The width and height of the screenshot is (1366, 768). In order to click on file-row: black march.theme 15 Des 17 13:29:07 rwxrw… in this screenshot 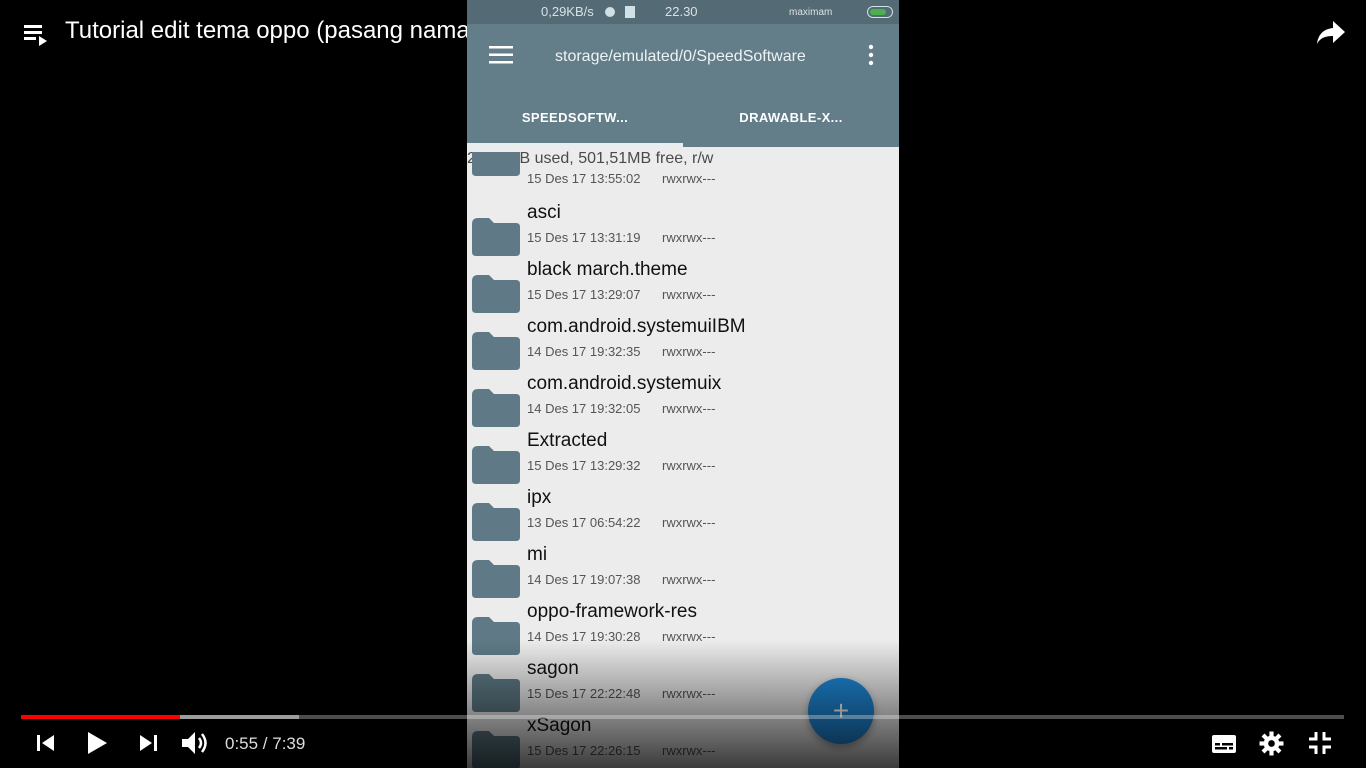, I will do `click(683, 287)`.